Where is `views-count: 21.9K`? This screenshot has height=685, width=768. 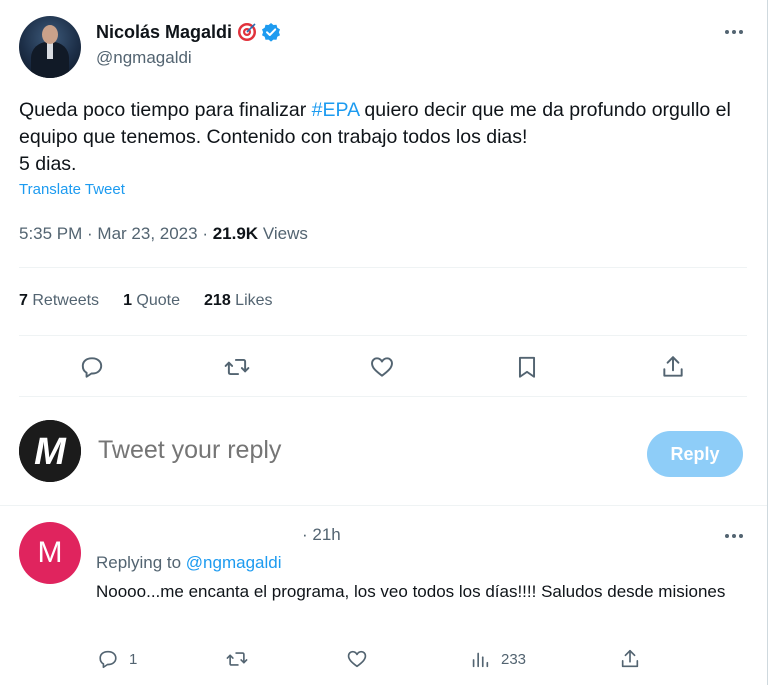 views-count: 21.9K is located at coordinates (235, 233).